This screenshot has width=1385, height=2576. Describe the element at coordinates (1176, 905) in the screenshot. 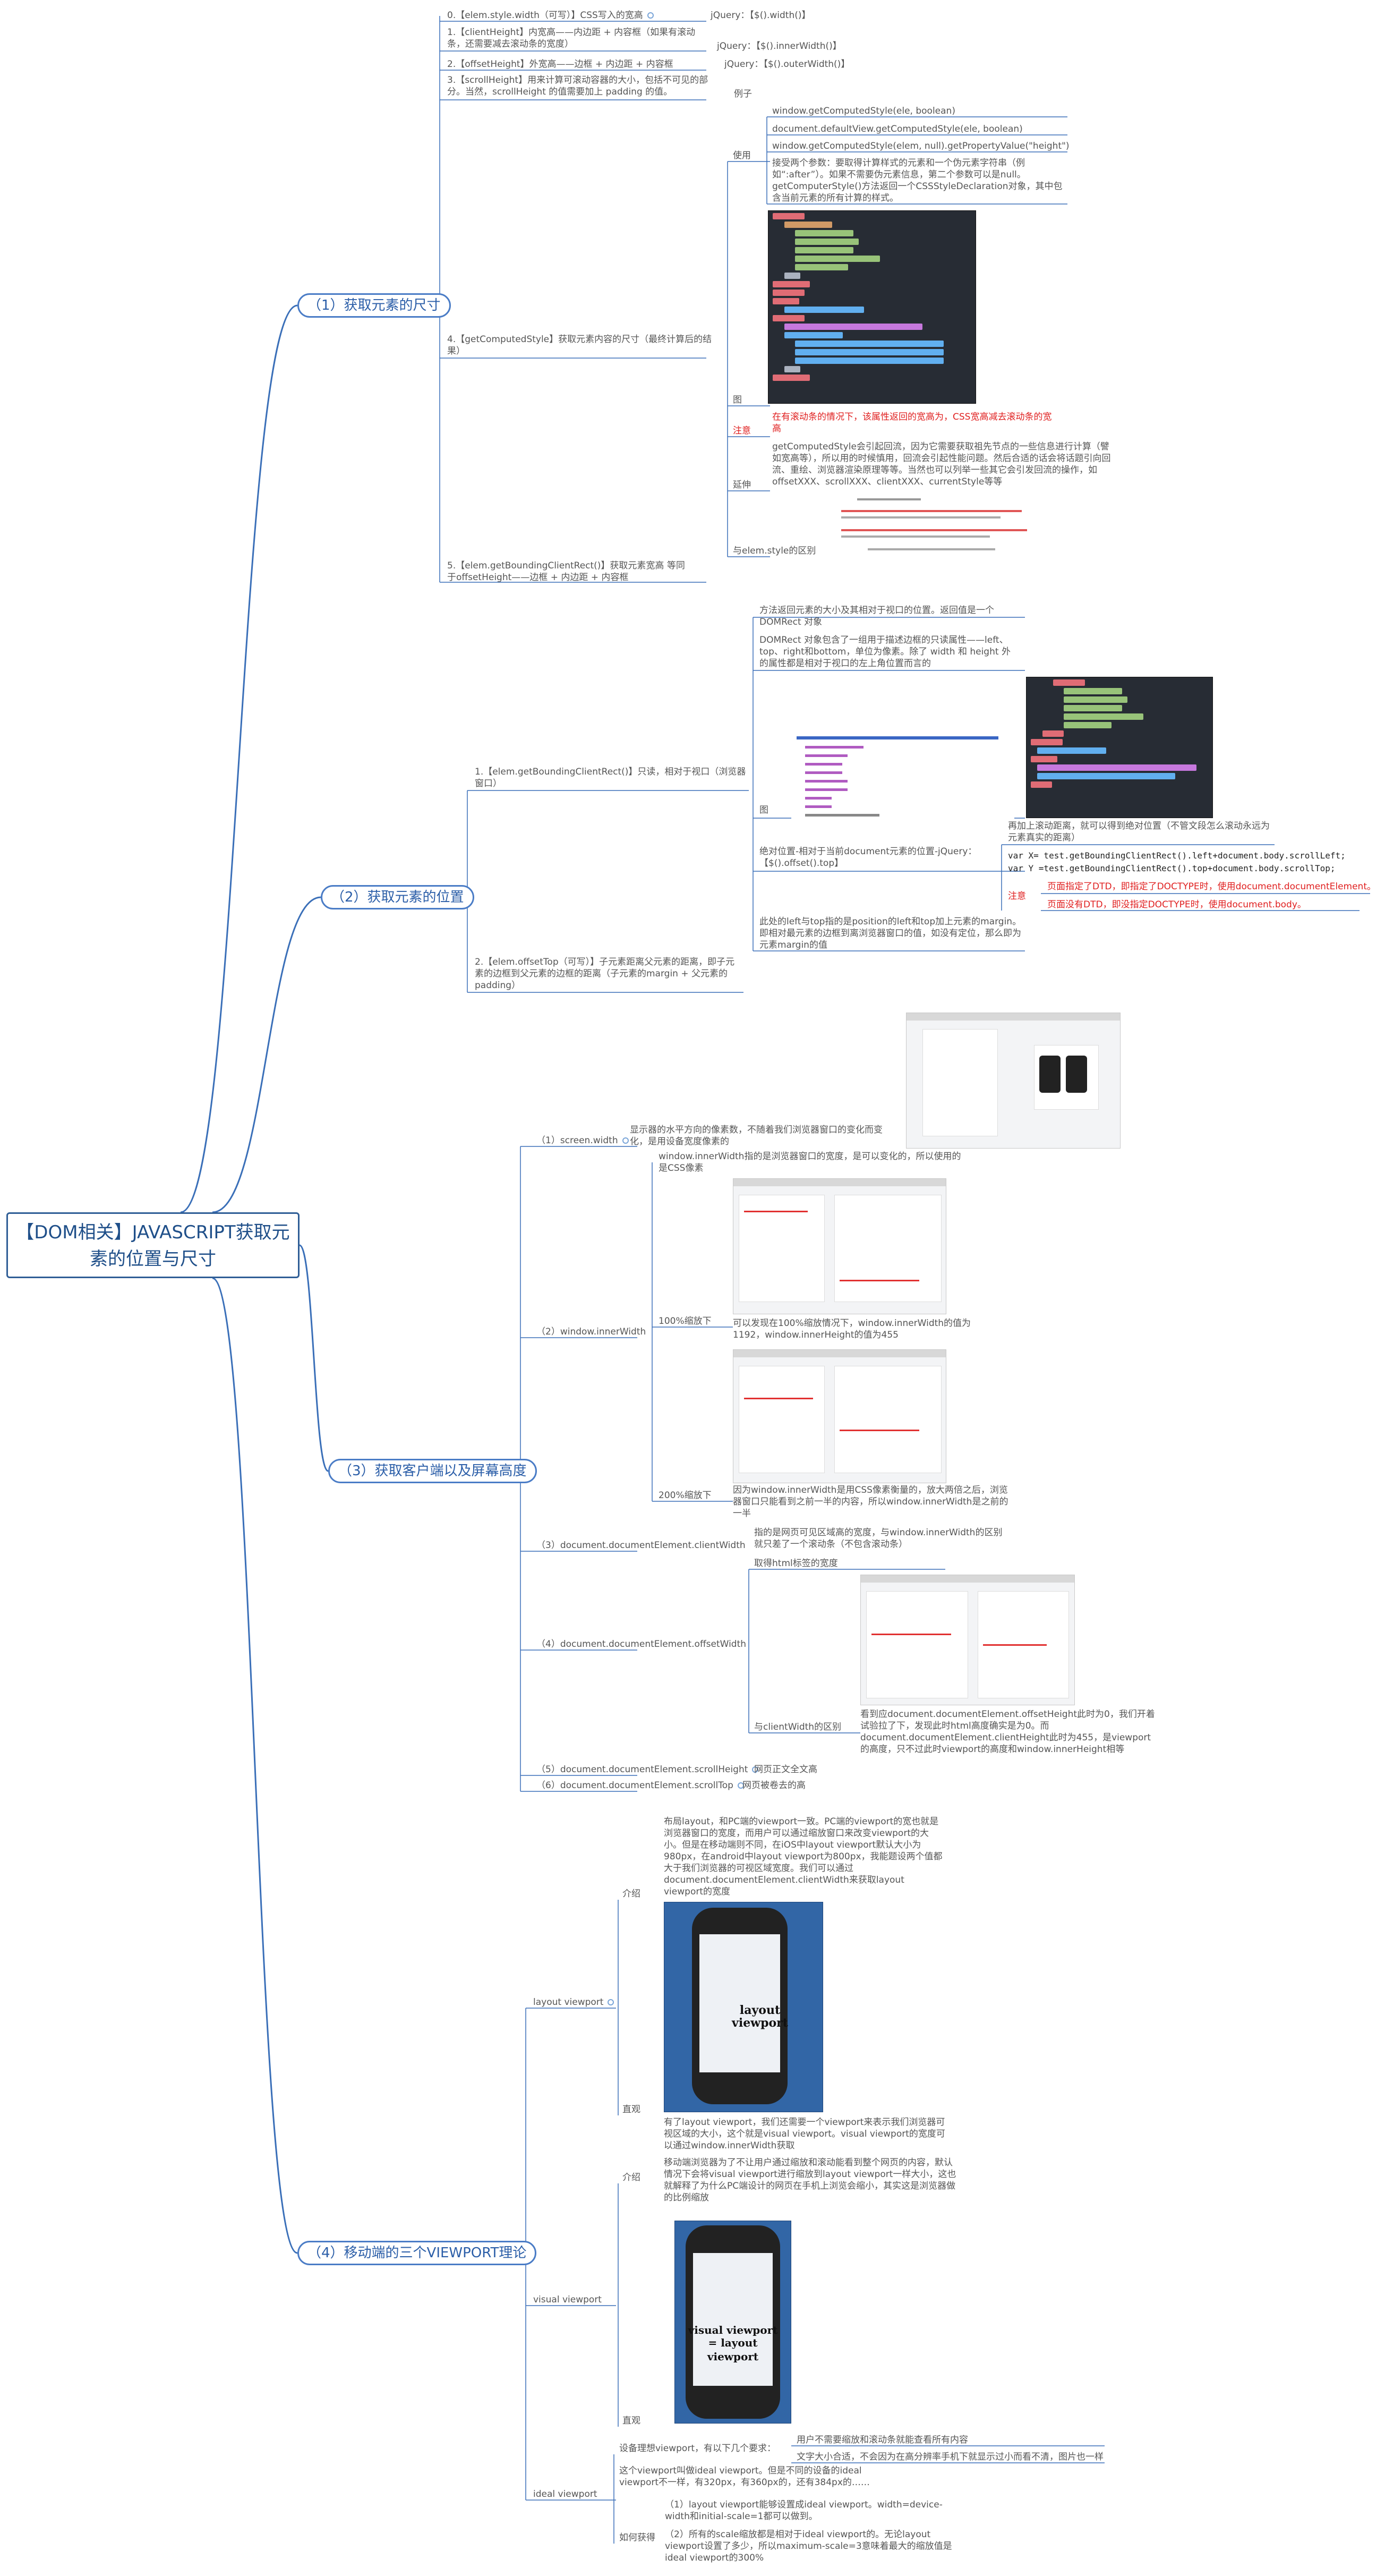

I see `node-position-note-2: 页面没有DTD，即没指定DOCTYPE时，使用document.body。` at that location.